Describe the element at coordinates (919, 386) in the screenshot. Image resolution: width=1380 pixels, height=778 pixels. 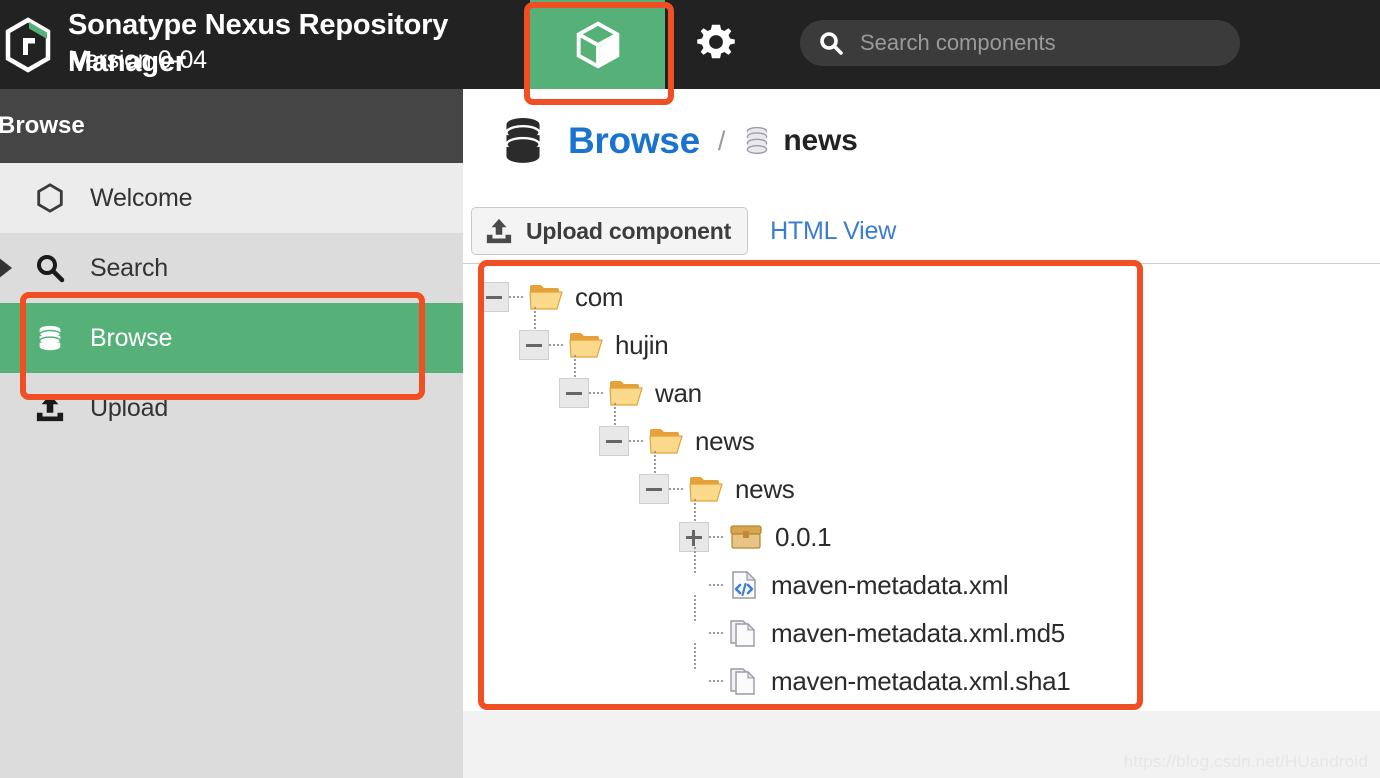
I see `tree-row: wan` at that location.